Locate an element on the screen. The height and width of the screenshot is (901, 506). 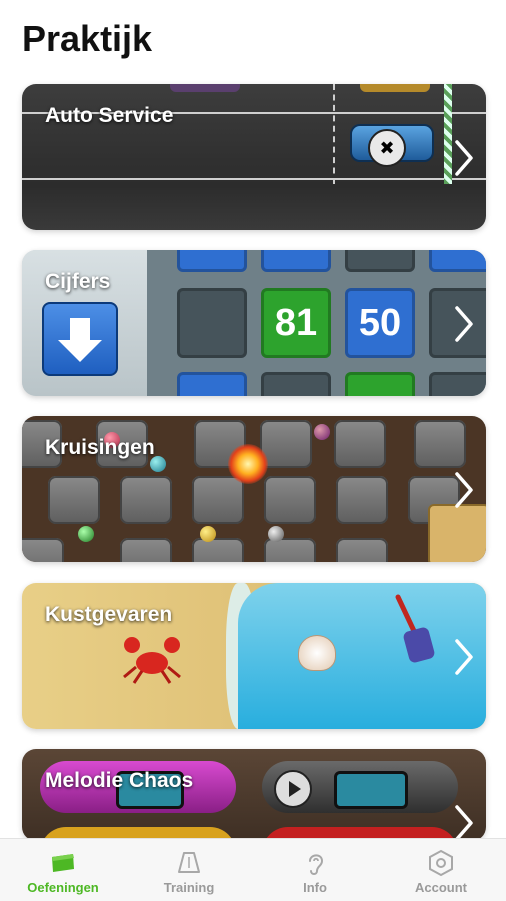
tab-label: Training is located at coordinates (189, 887).